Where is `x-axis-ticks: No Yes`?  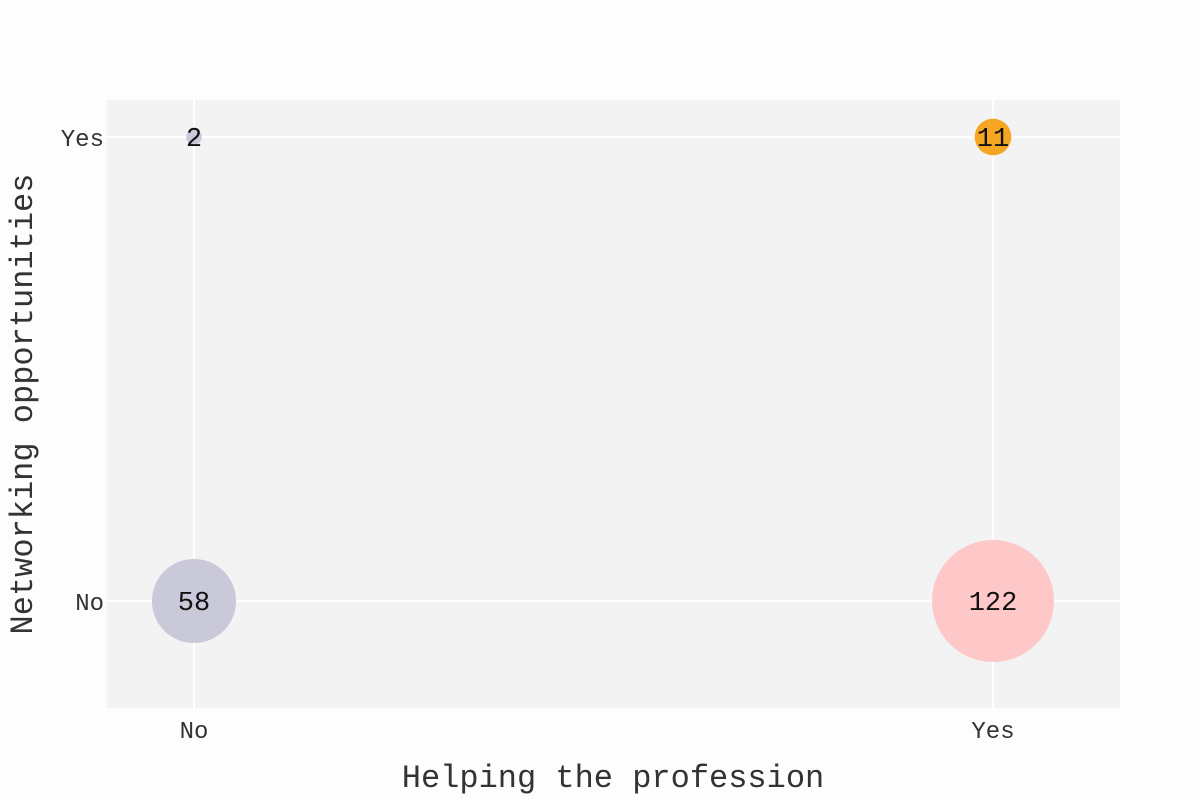 x-axis-ticks: No Yes is located at coordinates (597, 732).